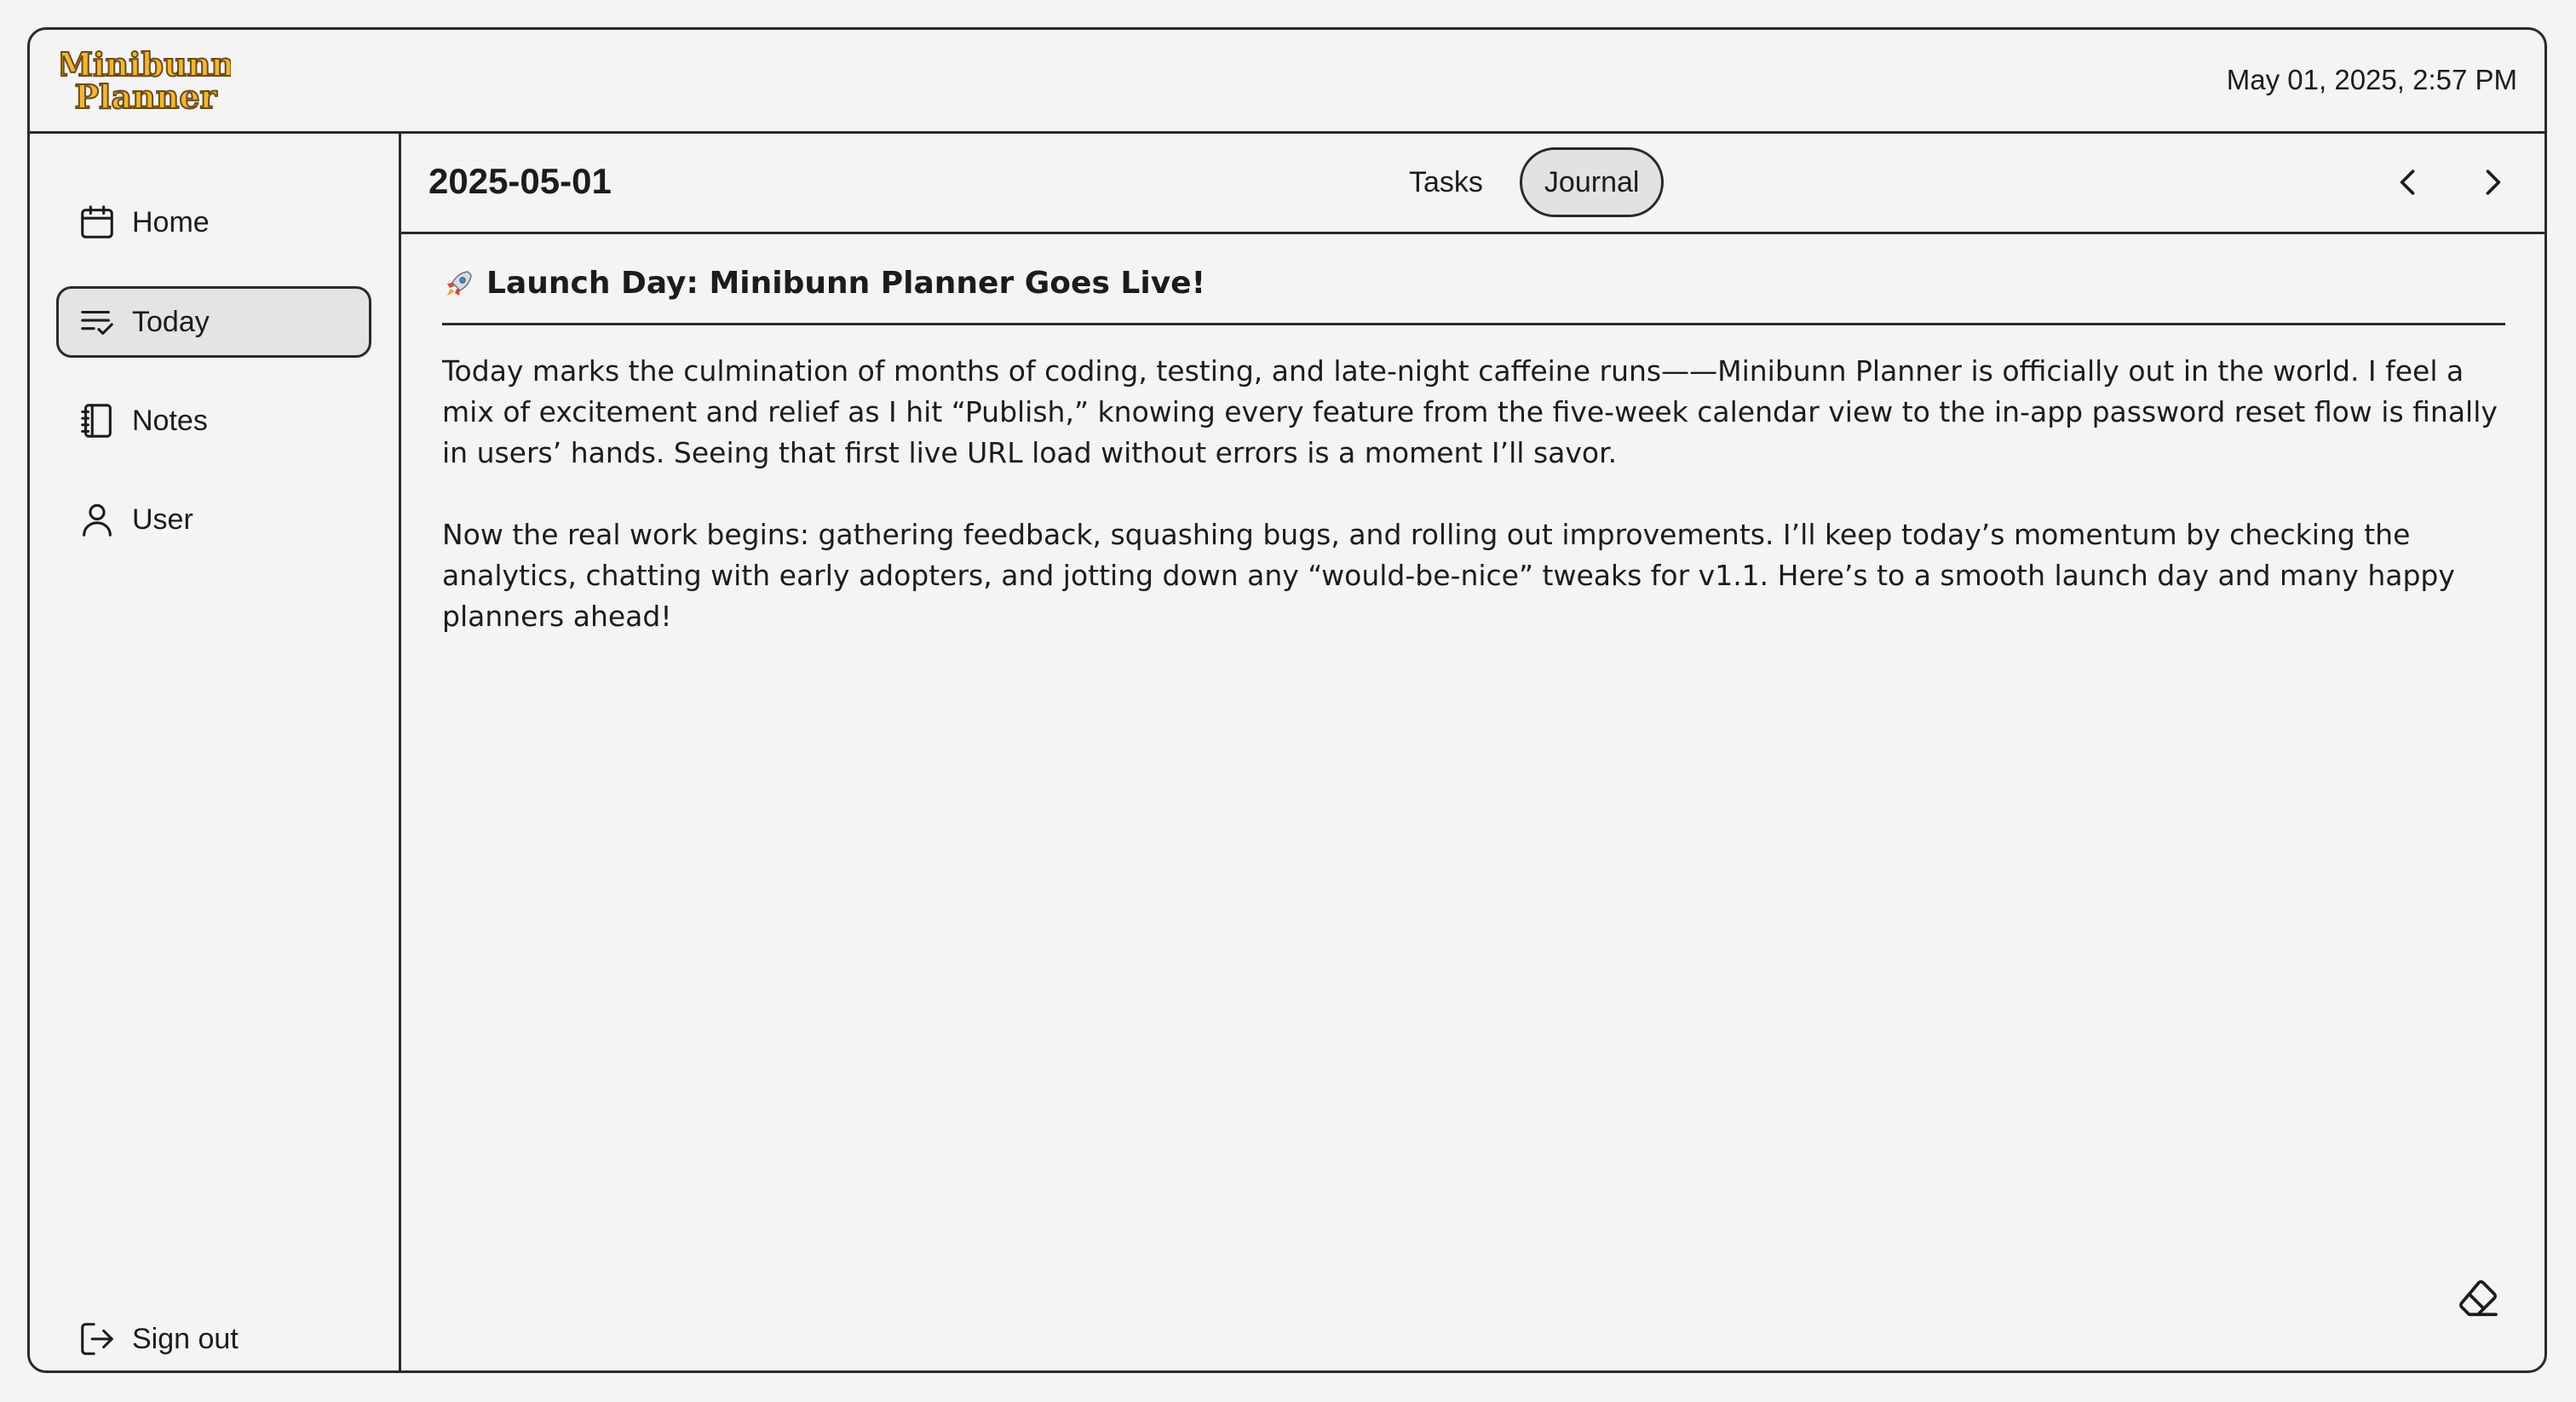  What do you see at coordinates (1287, 82) in the screenshot?
I see `top-bar: Minibunn Planner May 01, 2025, 2:57 PM` at bounding box center [1287, 82].